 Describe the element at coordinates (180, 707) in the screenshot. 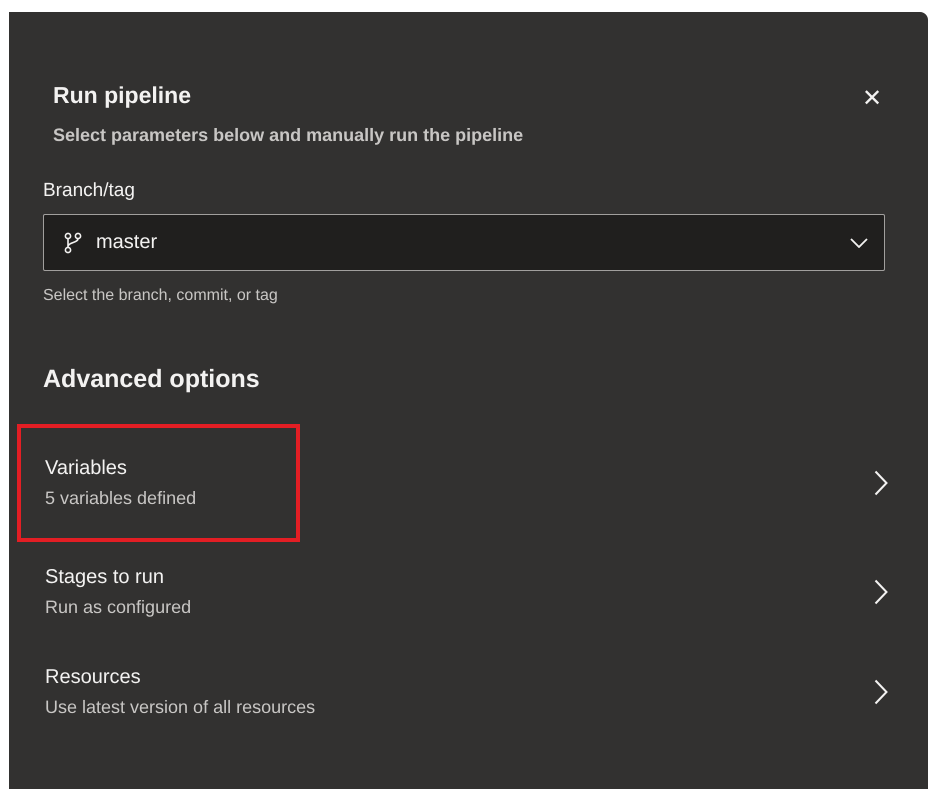

I see `option-description: Use latest version of all resources` at that location.